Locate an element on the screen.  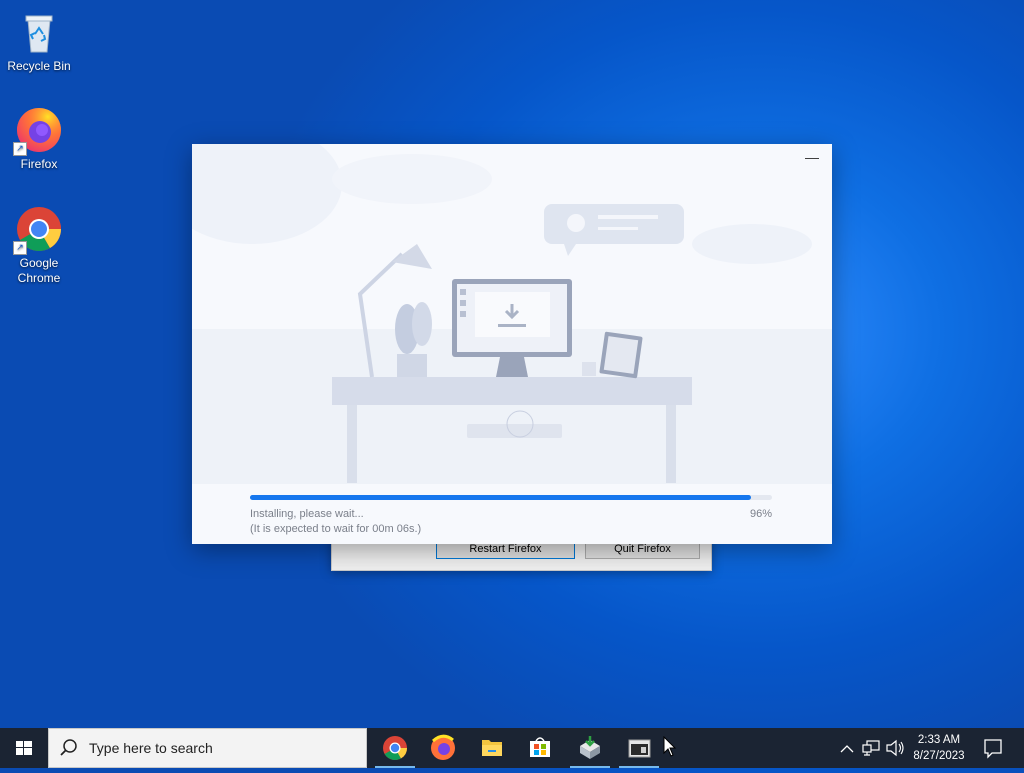
taskbar-app-file-explorer is located at coordinates (492, 748).